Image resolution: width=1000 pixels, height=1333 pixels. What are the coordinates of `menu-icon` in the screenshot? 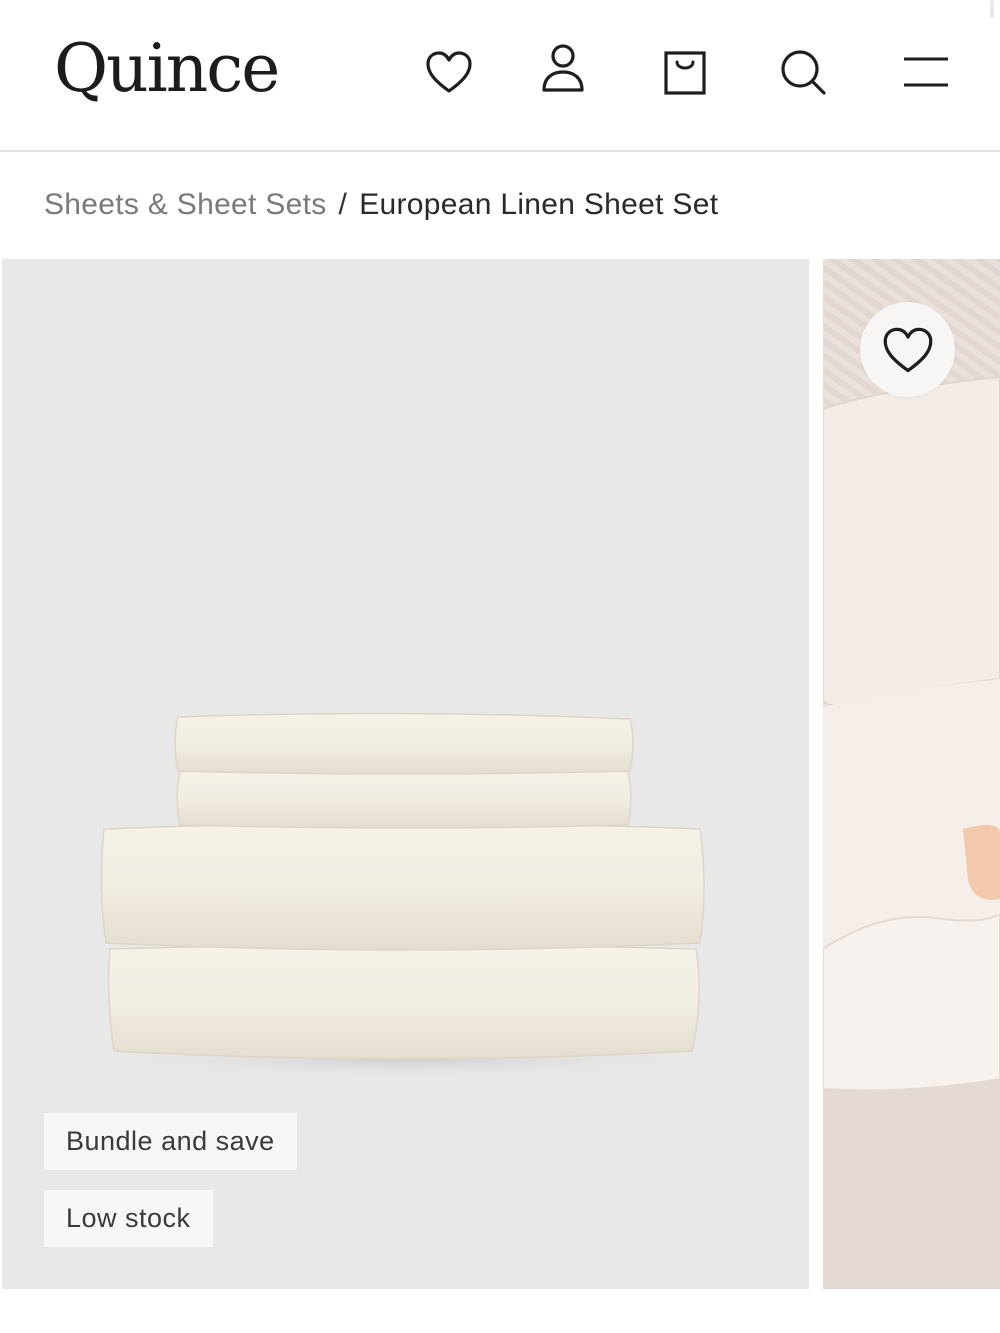 It's located at (926, 72).